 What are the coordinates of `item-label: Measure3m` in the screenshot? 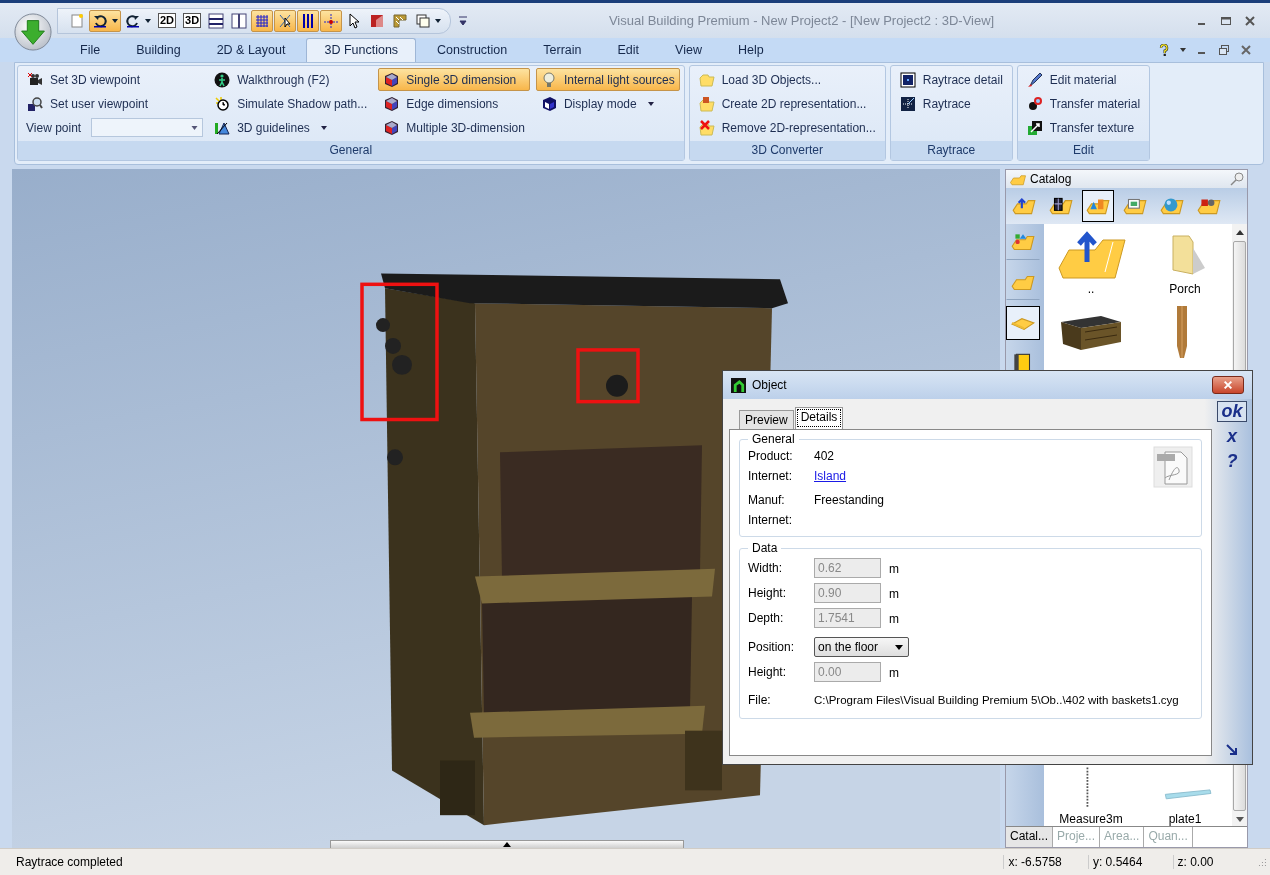 It's located at (1091, 819).